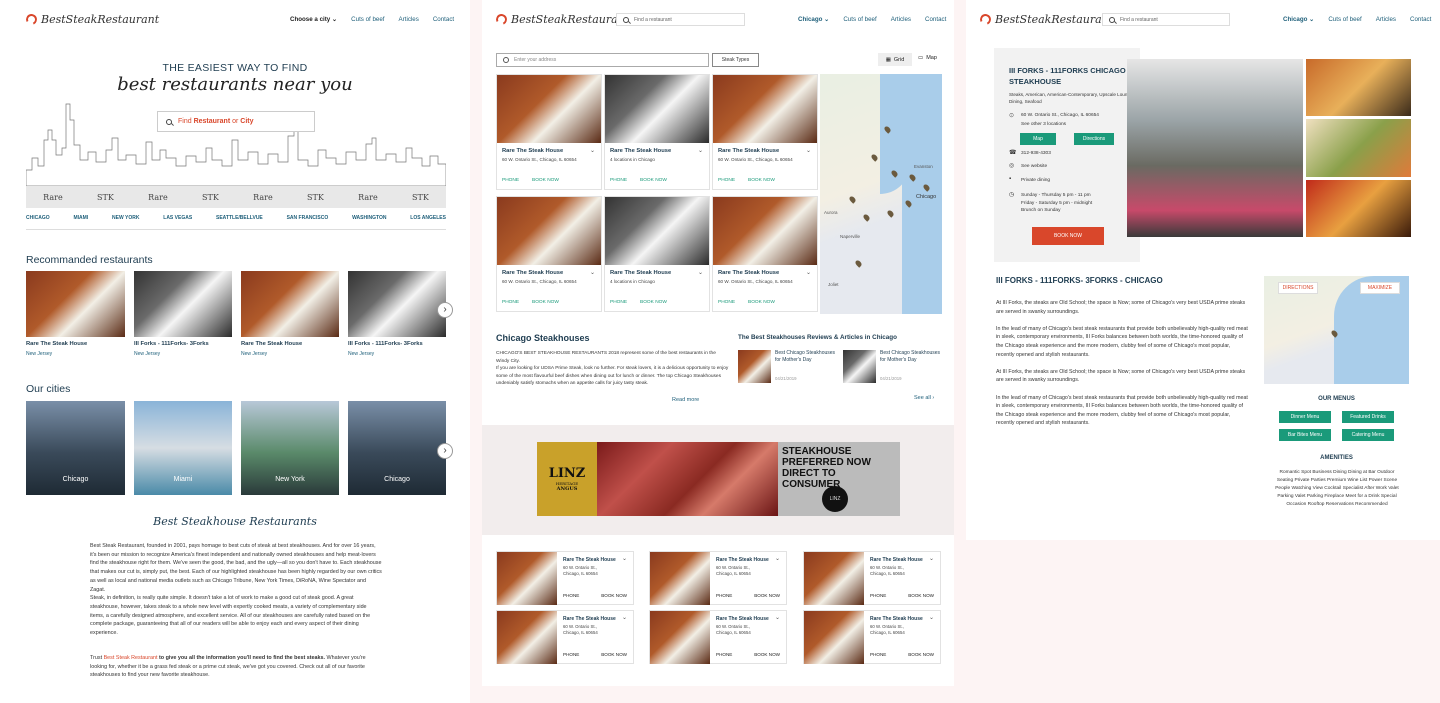  Describe the element at coordinates (1043, 124) in the screenshot. I see `other-locations-link: See other 3 locations` at that location.